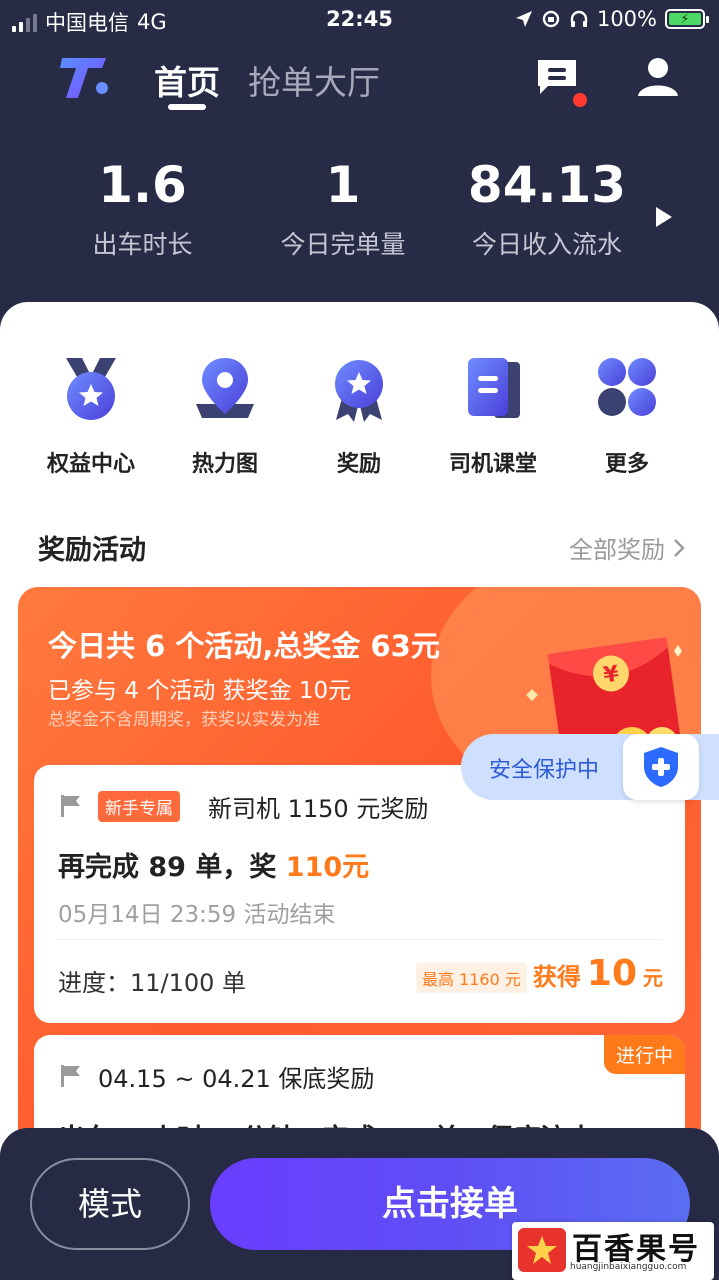  What do you see at coordinates (494, 388) in the screenshot?
I see `book-icon` at bounding box center [494, 388].